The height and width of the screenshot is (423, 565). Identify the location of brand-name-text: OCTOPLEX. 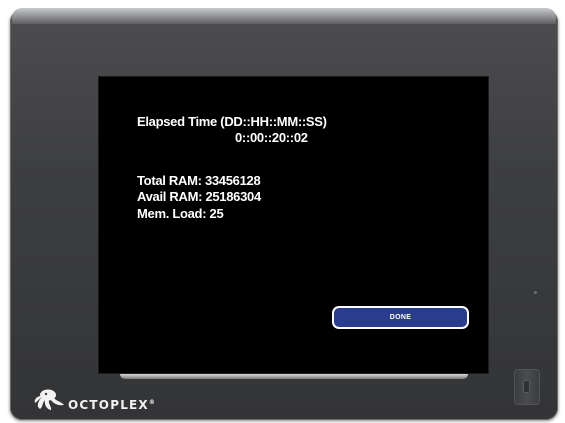
(108, 405).